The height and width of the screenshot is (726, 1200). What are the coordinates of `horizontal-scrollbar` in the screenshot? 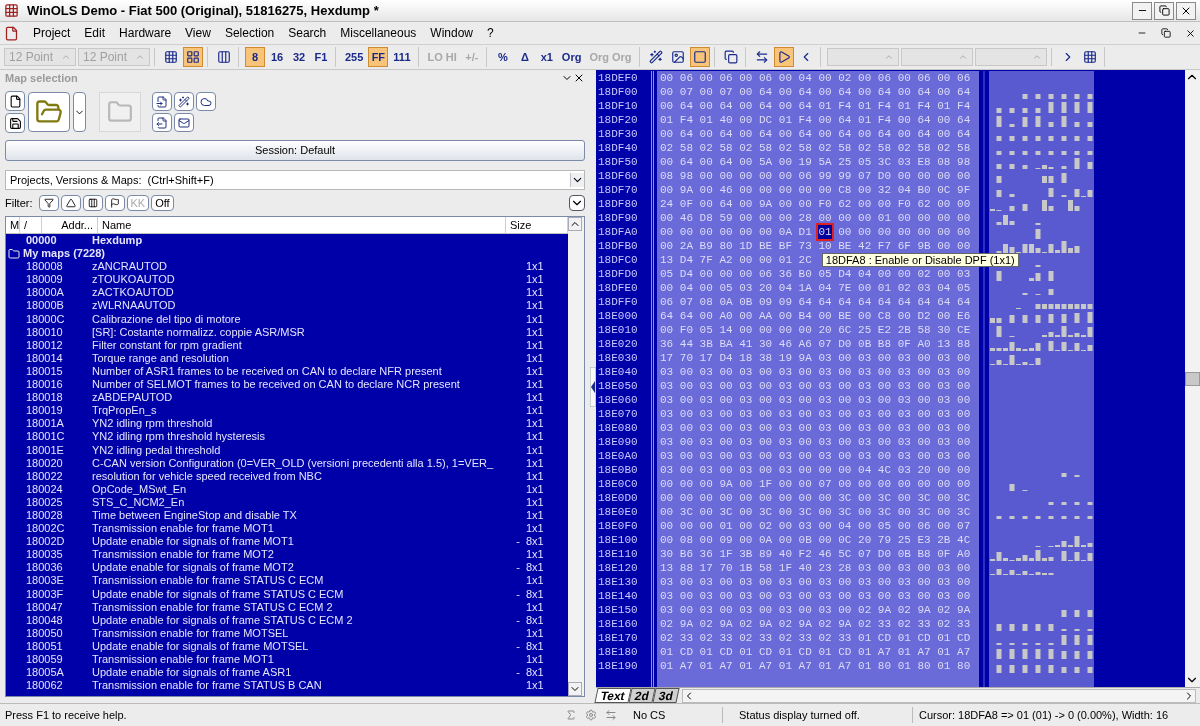 It's located at (938, 695).